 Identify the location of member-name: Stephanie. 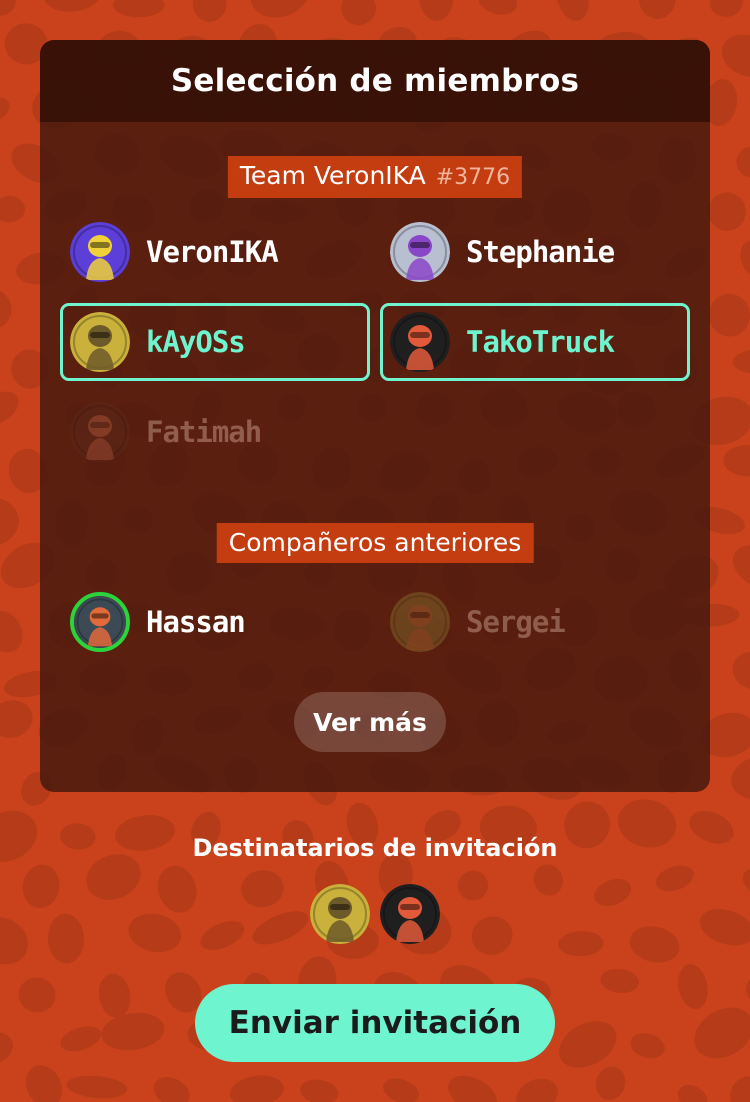
(540, 252).